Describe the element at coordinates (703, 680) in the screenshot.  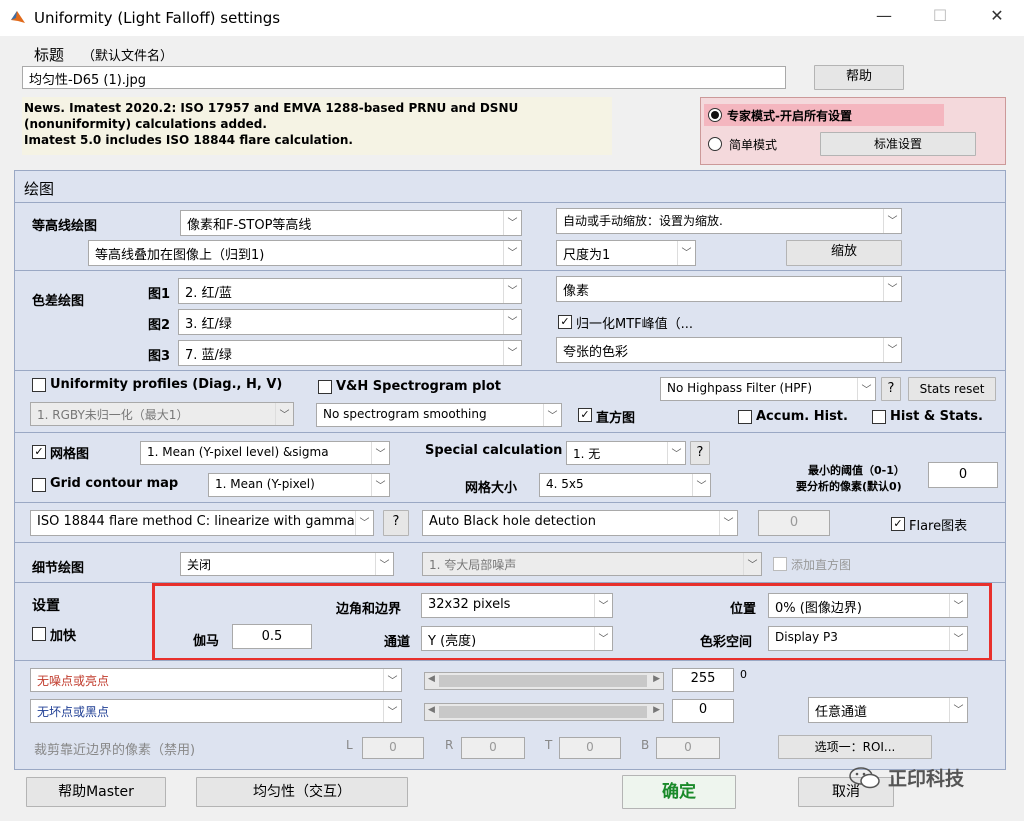
I see `hot-value-input: 255` at that location.